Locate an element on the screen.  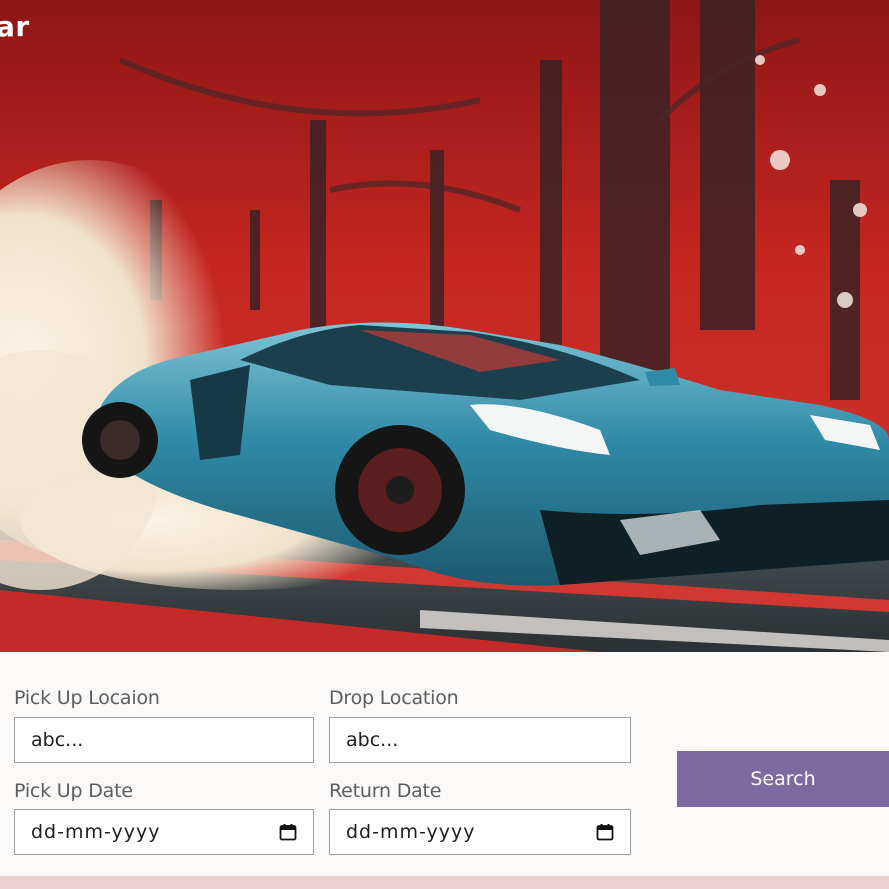
return-date-label: Return Date is located at coordinates (385, 791).